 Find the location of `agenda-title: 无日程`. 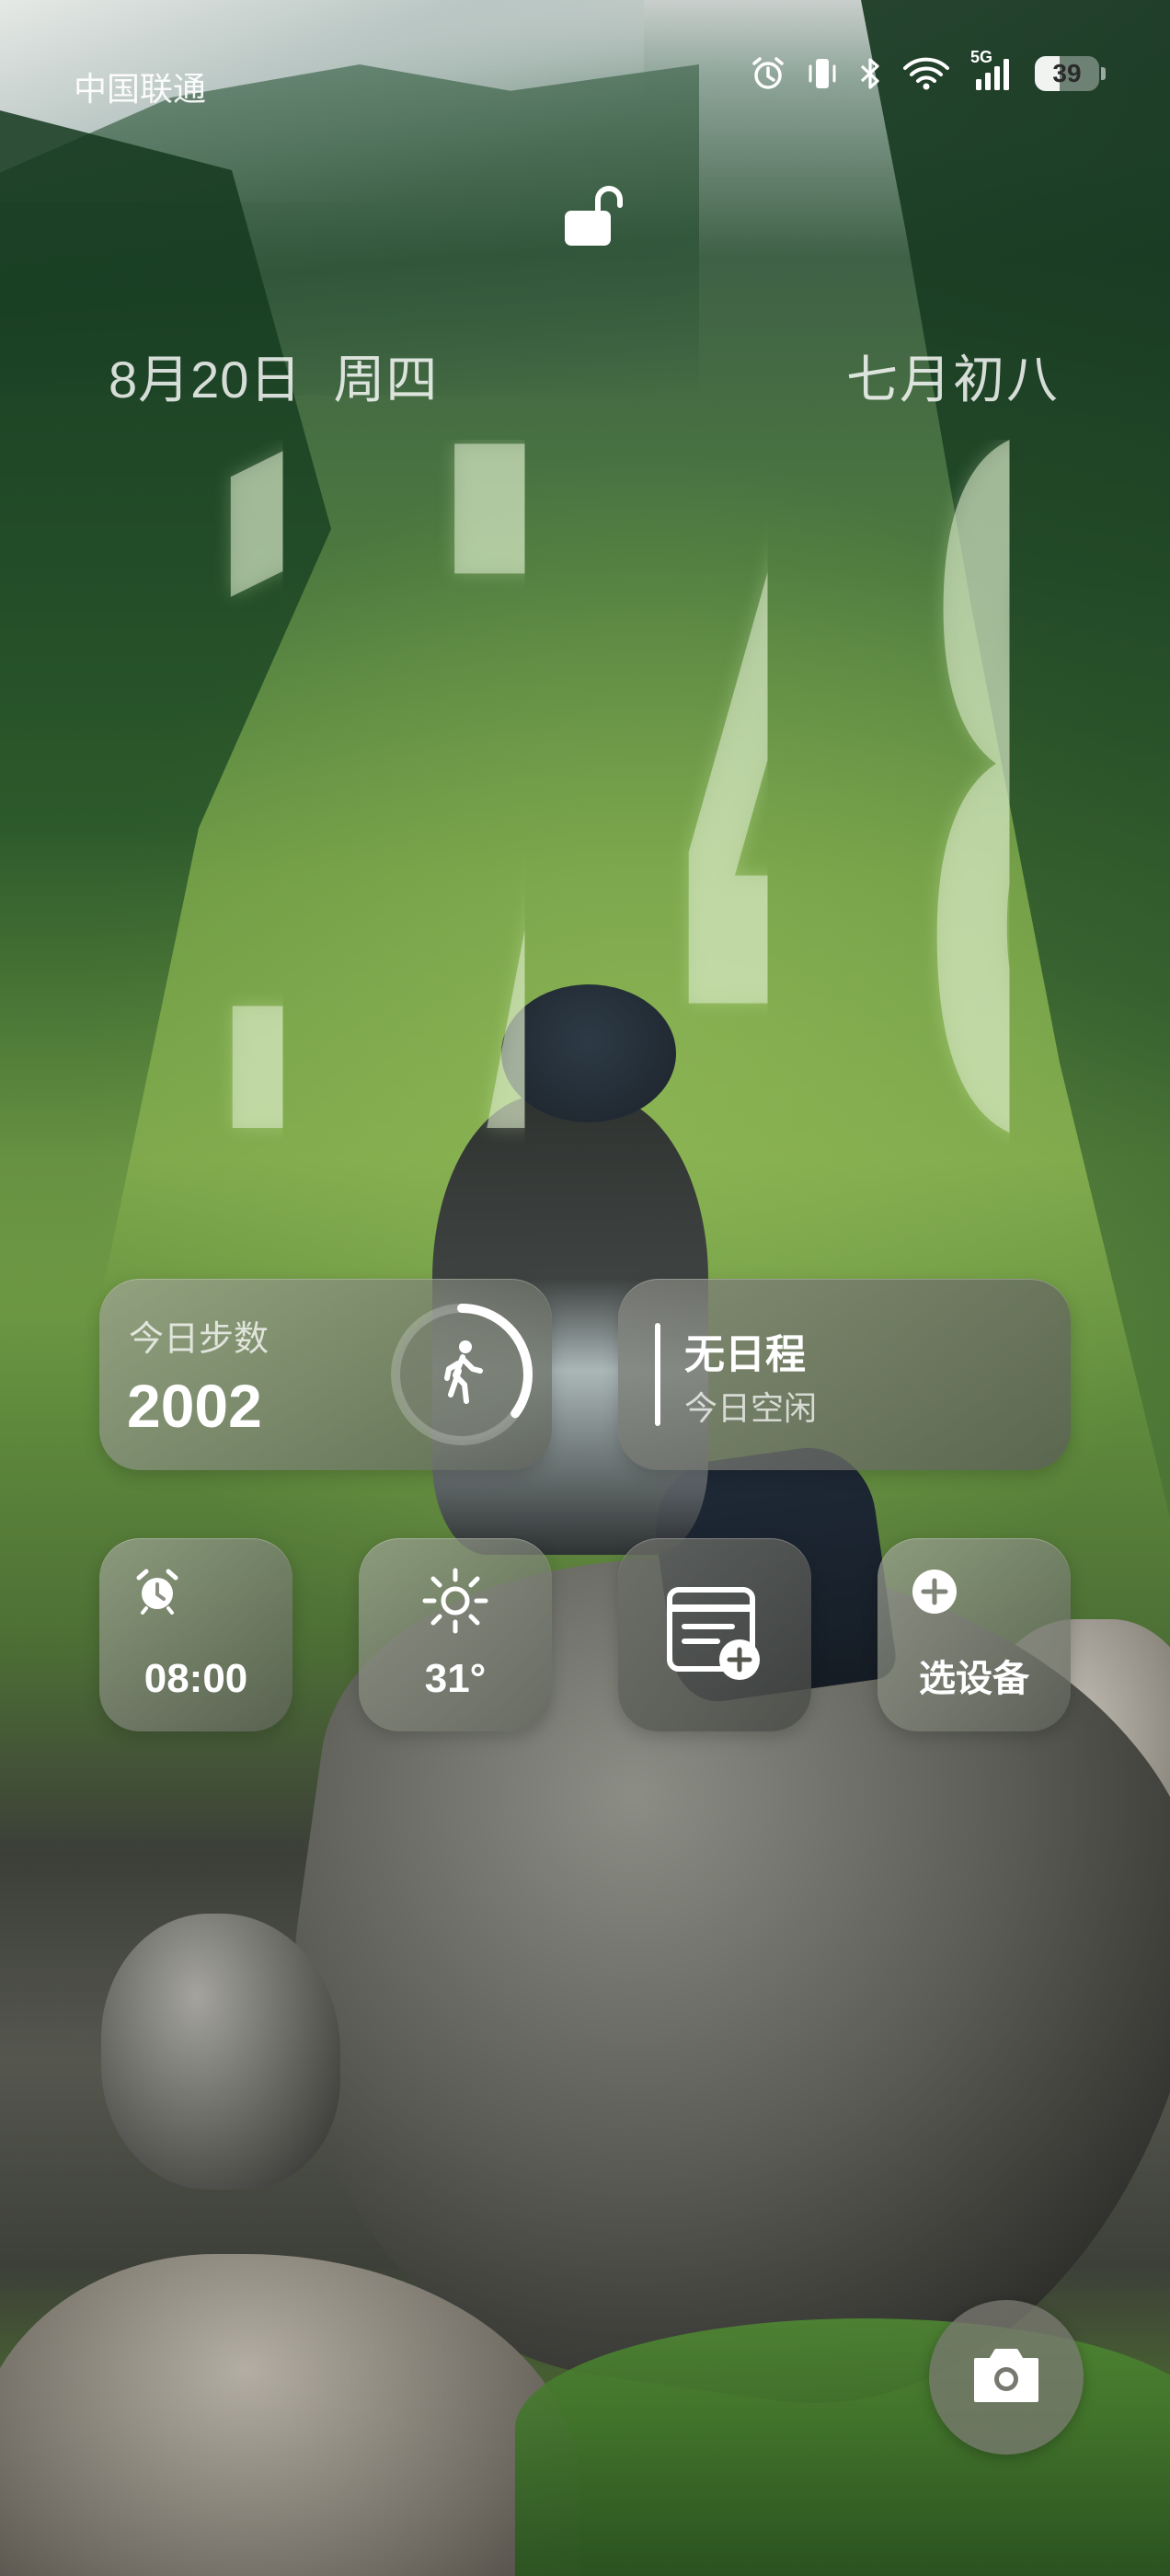

agenda-title: 无日程 is located at coordinates (745, 1354).